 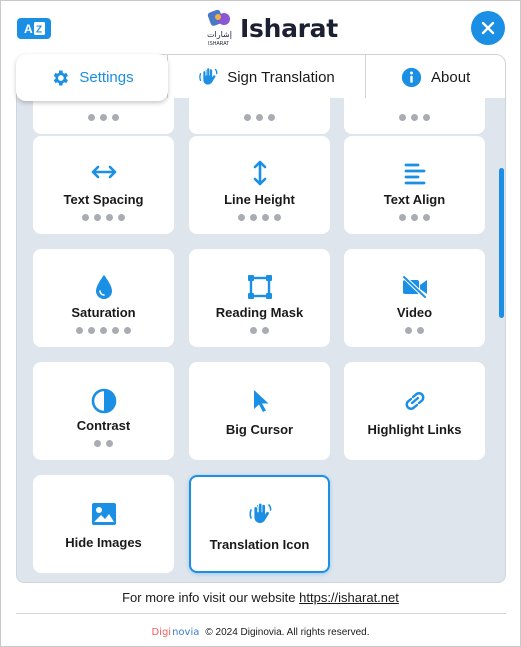 What do you see at coordinates (414, 287) in the screenshot?
I see `video-off-icon` at bounding box center [414, 287].